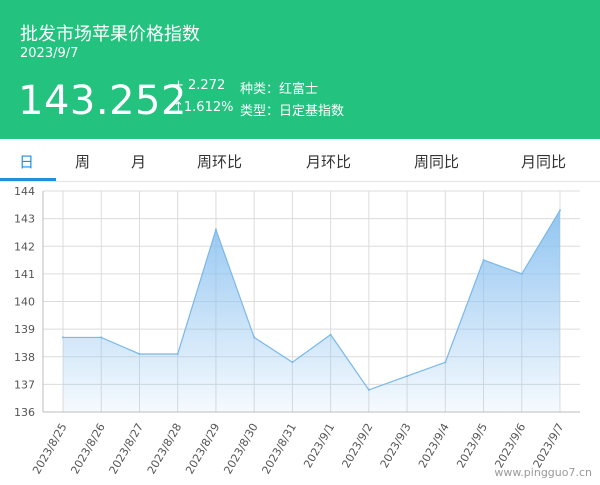 This screenshot has width=600, height=485. What do you see at coordinates (82, 161) in the screenshot?
I see `tab-week: 周` at bounding box center [82, 161].